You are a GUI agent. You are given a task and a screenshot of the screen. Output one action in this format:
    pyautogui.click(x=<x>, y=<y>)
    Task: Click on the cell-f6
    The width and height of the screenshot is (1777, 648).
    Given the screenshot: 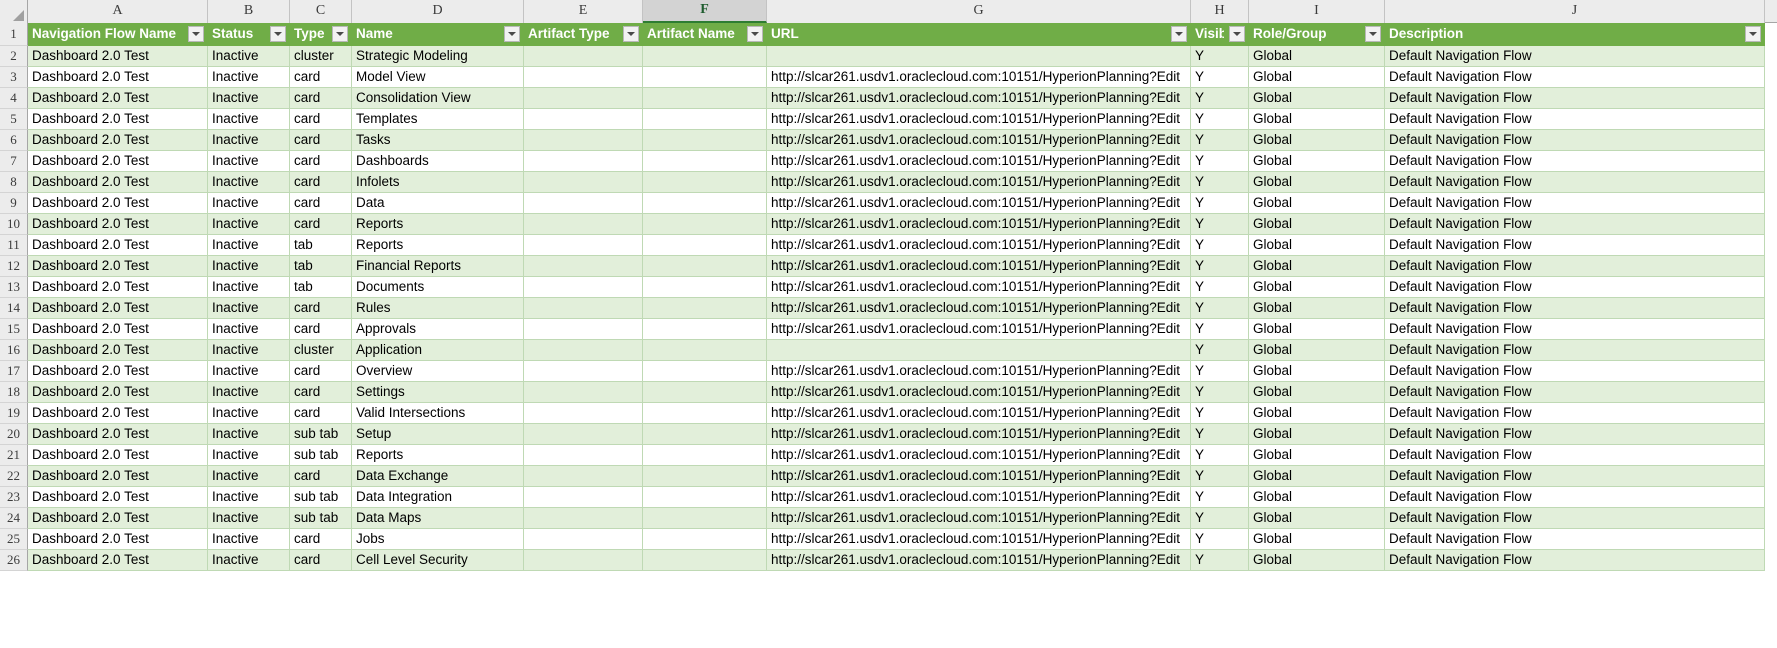 What is the action you would take?
    pyautogui.click(x=705, y=140)
    